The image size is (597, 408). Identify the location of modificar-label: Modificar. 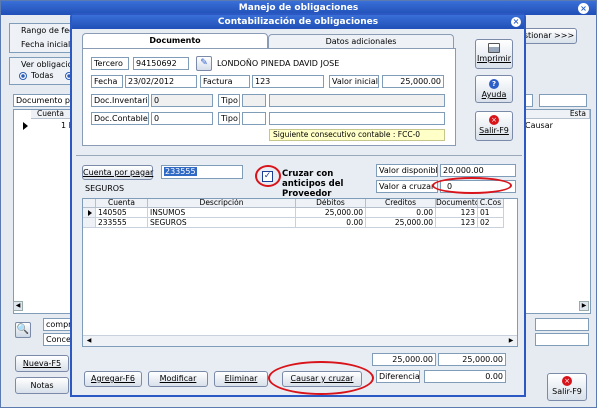
(178, 378).